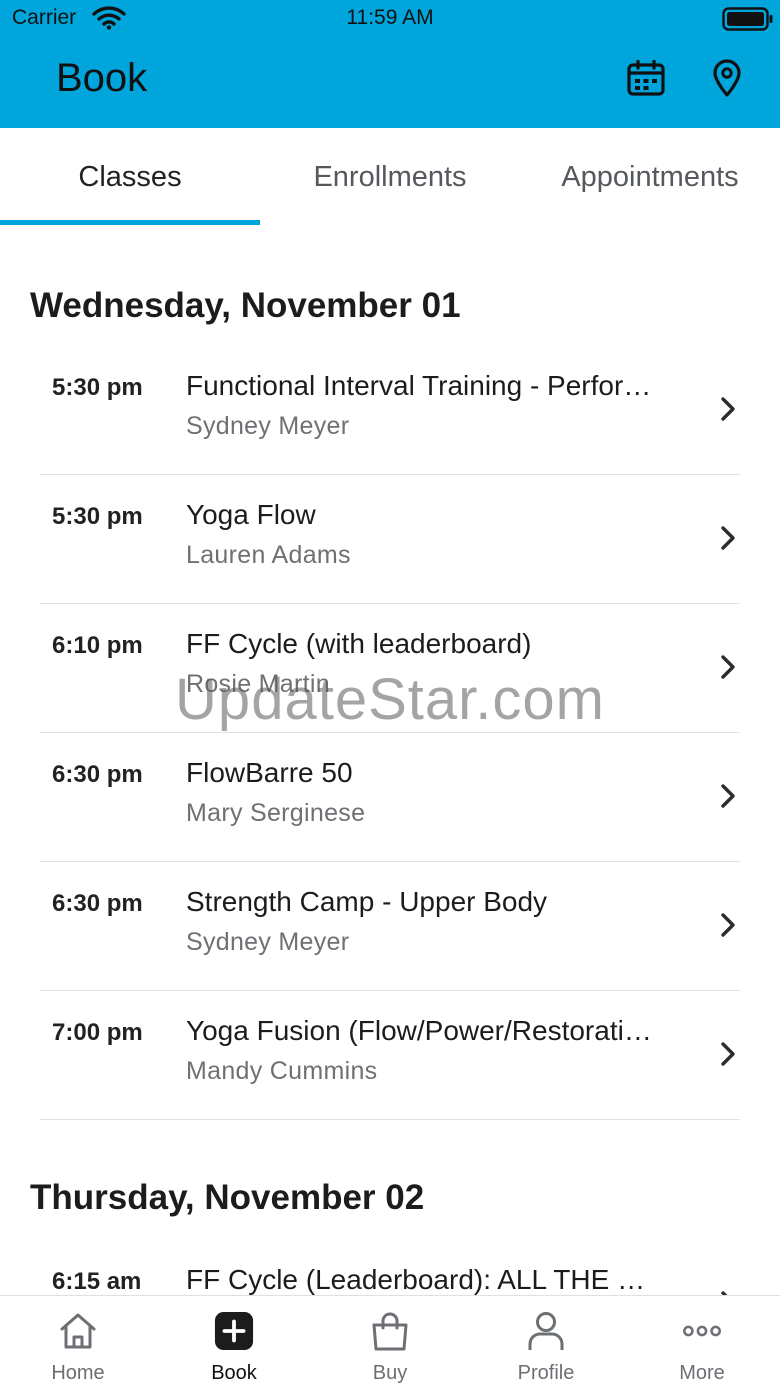 Image resolution: width=780 pixels, height=1387 pixels. I want to click on status-bar: Carrier 11:59 AM, so click(390, 20).